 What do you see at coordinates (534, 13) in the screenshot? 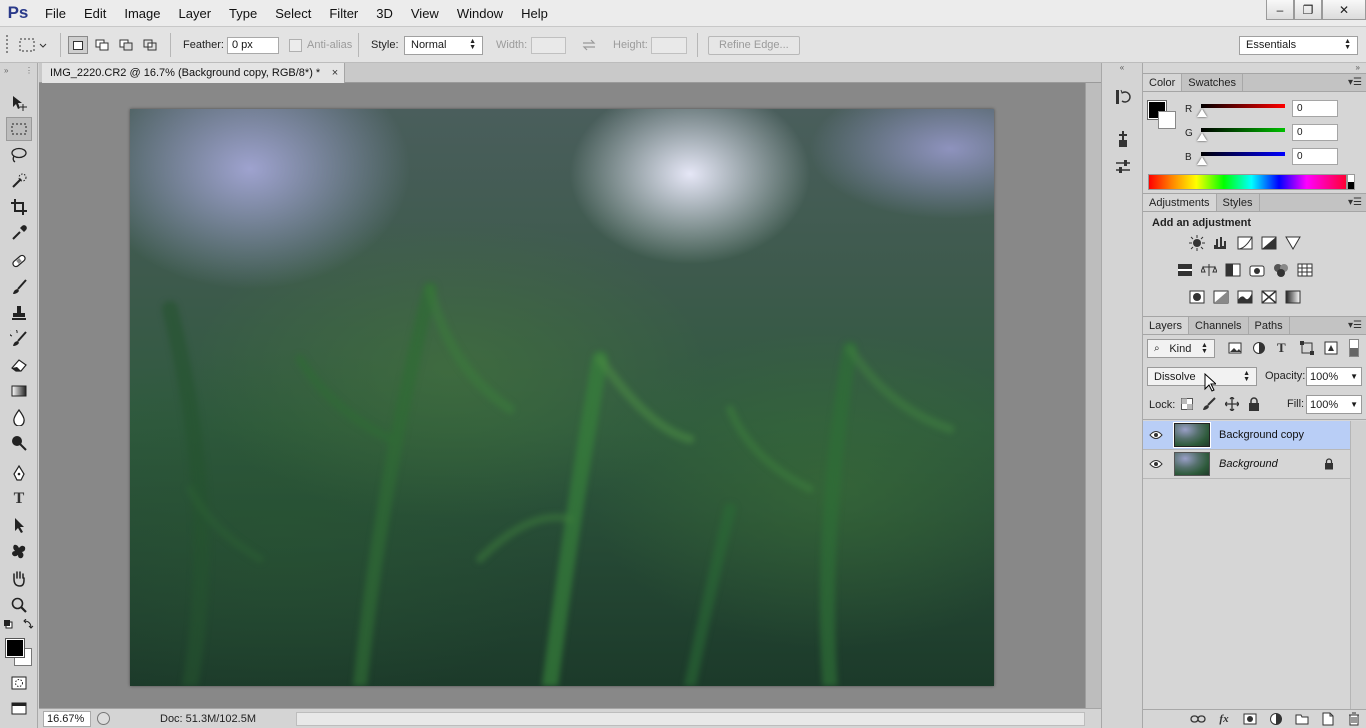
I see `menu-help: Help` at bounding box center [534, 13].